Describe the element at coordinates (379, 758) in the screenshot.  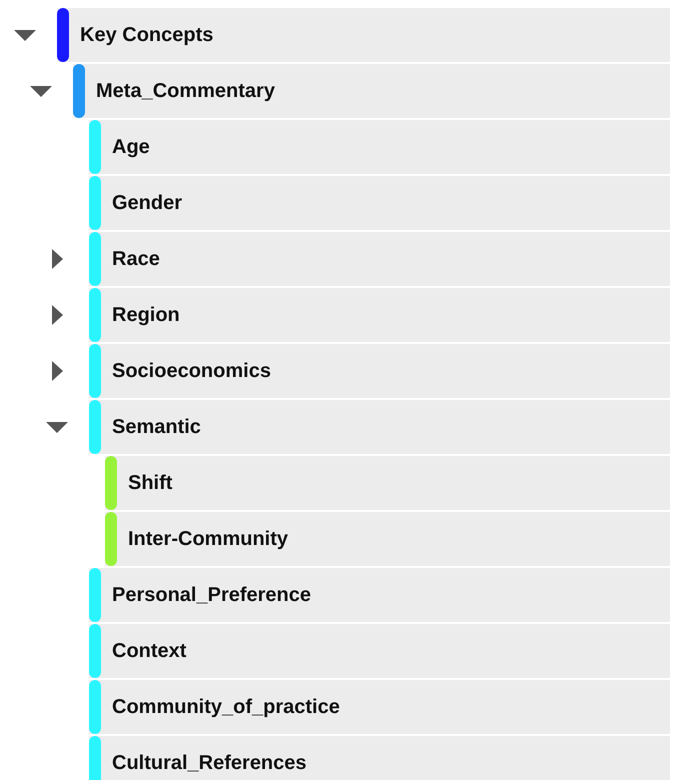
I see `tree-row: Cultural_References` at that location.